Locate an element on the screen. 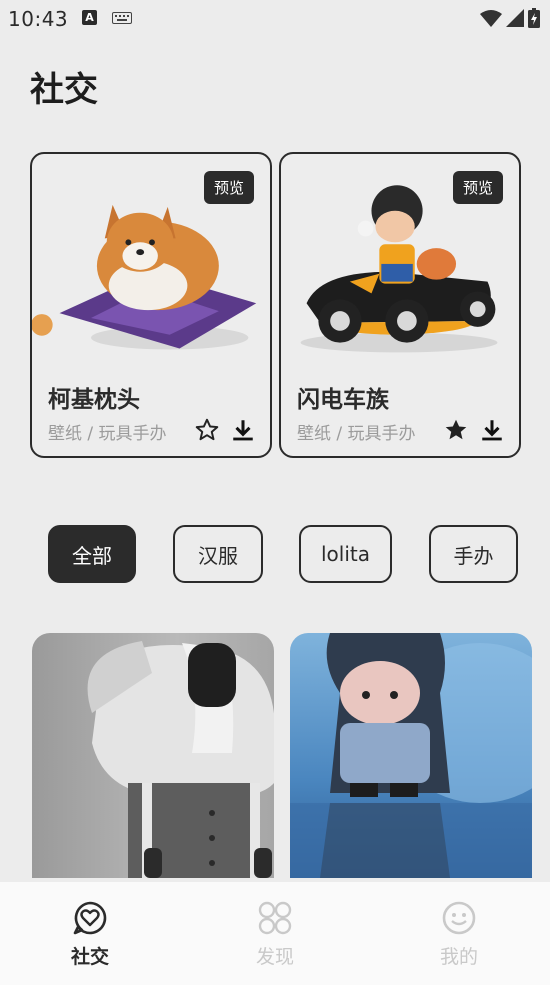  category-chip-lolita: lolita is located at coordinates (345, 554).